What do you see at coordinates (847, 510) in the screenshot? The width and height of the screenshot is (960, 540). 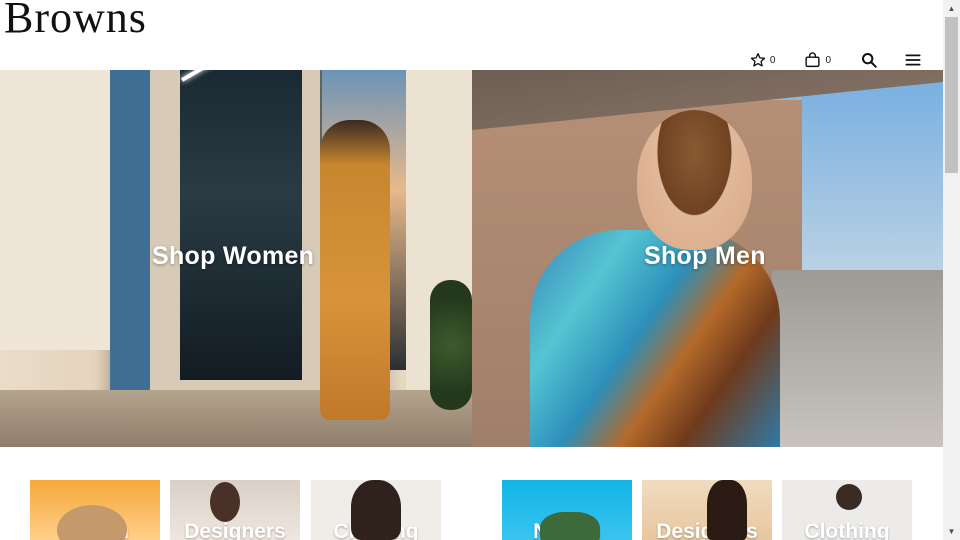 I see `men-clothing-tile: Clothing` at bounding box center [847, 510].